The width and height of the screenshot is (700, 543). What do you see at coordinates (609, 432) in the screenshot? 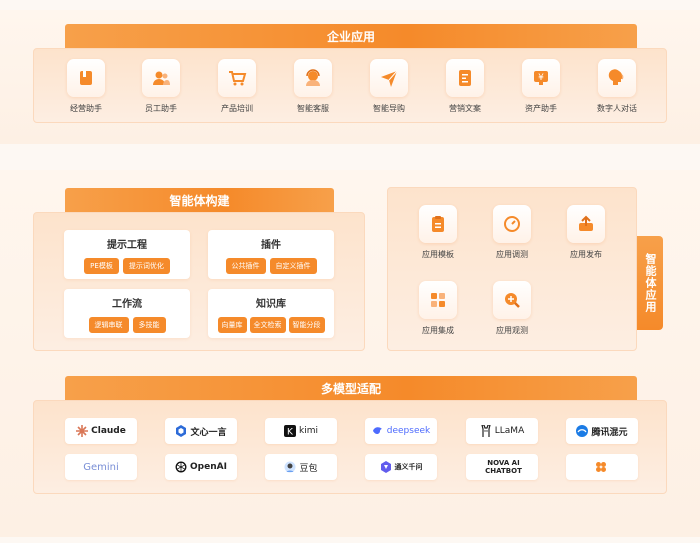
I see `model-label: 腾讯混元` at bounding box center [609, 432].